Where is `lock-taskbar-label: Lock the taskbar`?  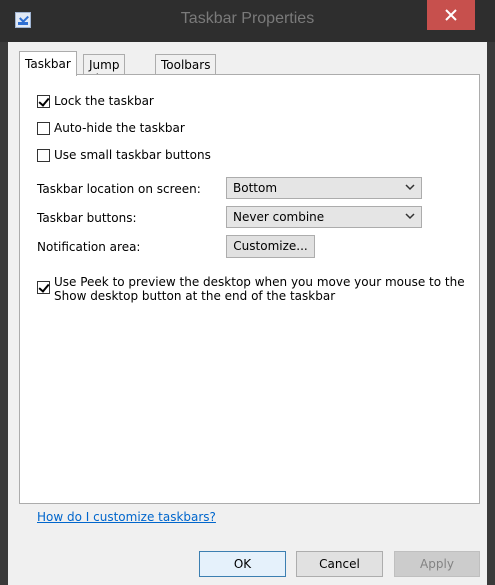
lock-taskbar-label: Lock the taskbar is located at coordinates (104, 101).